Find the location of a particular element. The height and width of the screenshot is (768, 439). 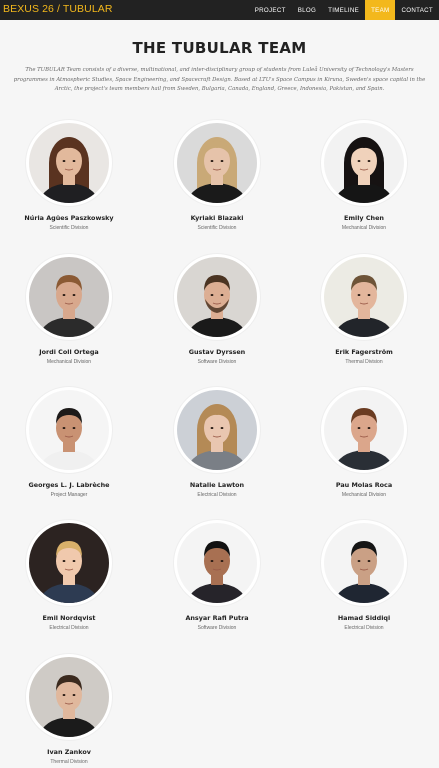

team-member-card: Erik Fagerström Thermal Division is located at coordinates (364, 309).